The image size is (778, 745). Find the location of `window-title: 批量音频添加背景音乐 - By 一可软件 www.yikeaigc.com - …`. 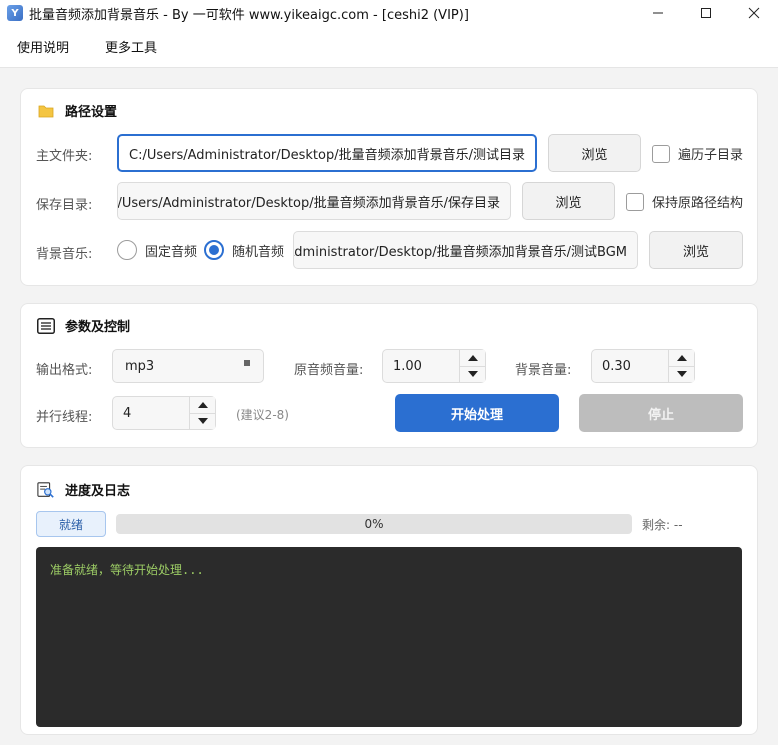

window-title: 批量音频添加背景音乐 - By 一可软件 www.yikeaigc.com - … is located at coordinates (249, 15).